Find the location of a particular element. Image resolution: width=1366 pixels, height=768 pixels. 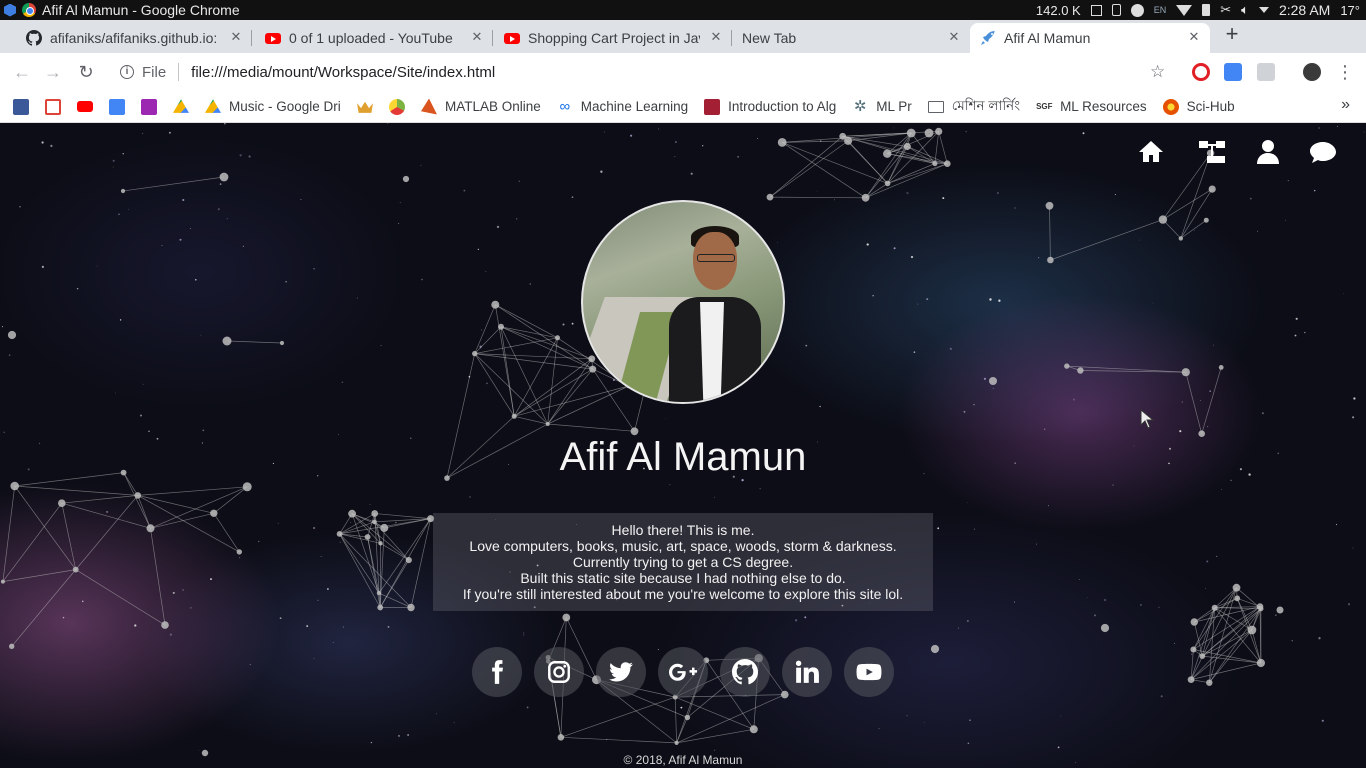

bookmark-label: ML Resources is located at coordinates (1103, 106).